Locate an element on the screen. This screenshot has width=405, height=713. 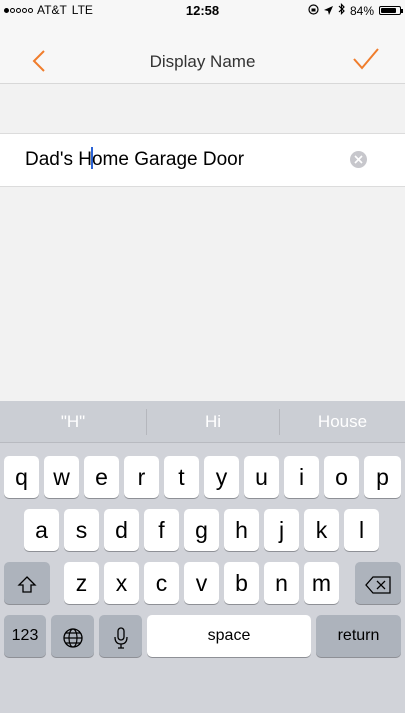
shift-key is located at coordinates (27, 583).